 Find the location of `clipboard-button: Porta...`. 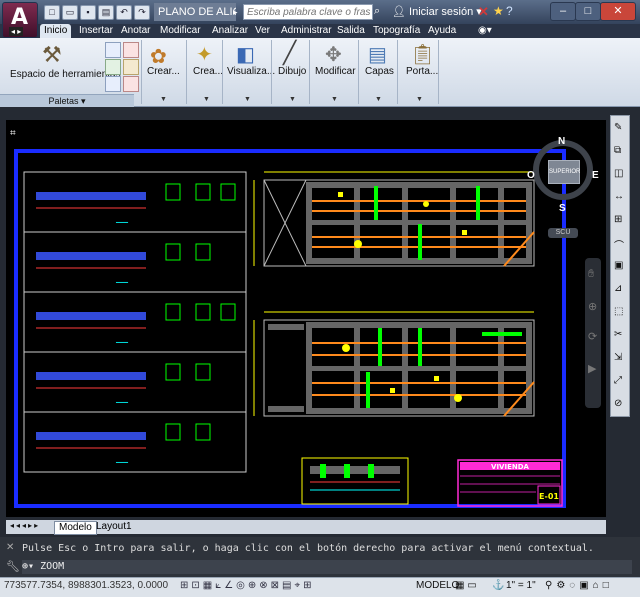

clipboard-button: Porta... is located at coordinates (422, 71).